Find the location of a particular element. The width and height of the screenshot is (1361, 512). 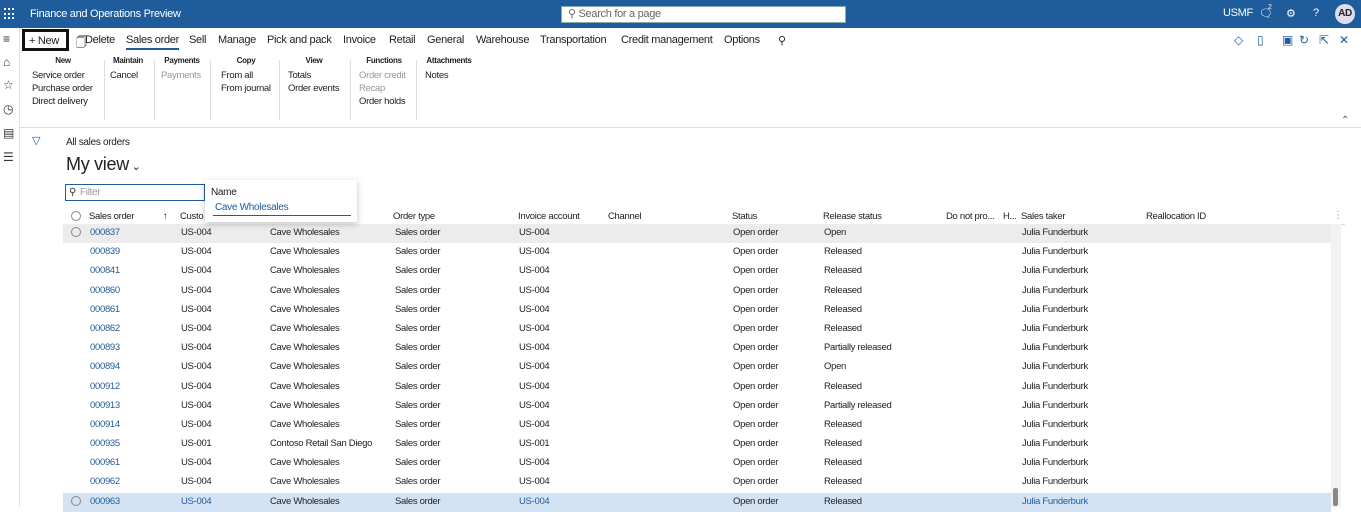

from-journal-button: From journal is located at coordinates (246, 88).